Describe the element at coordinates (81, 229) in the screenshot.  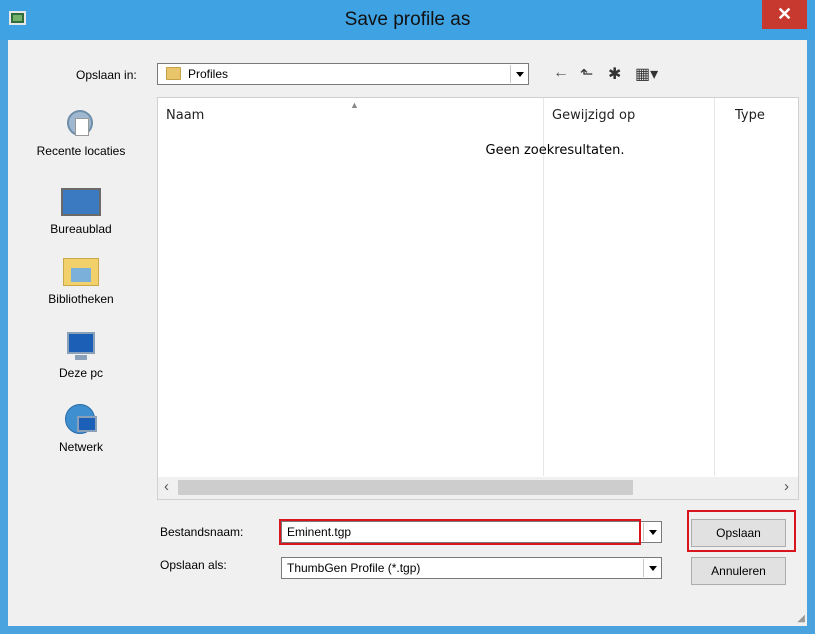
I see `place-label: Bureaublad` at that location.